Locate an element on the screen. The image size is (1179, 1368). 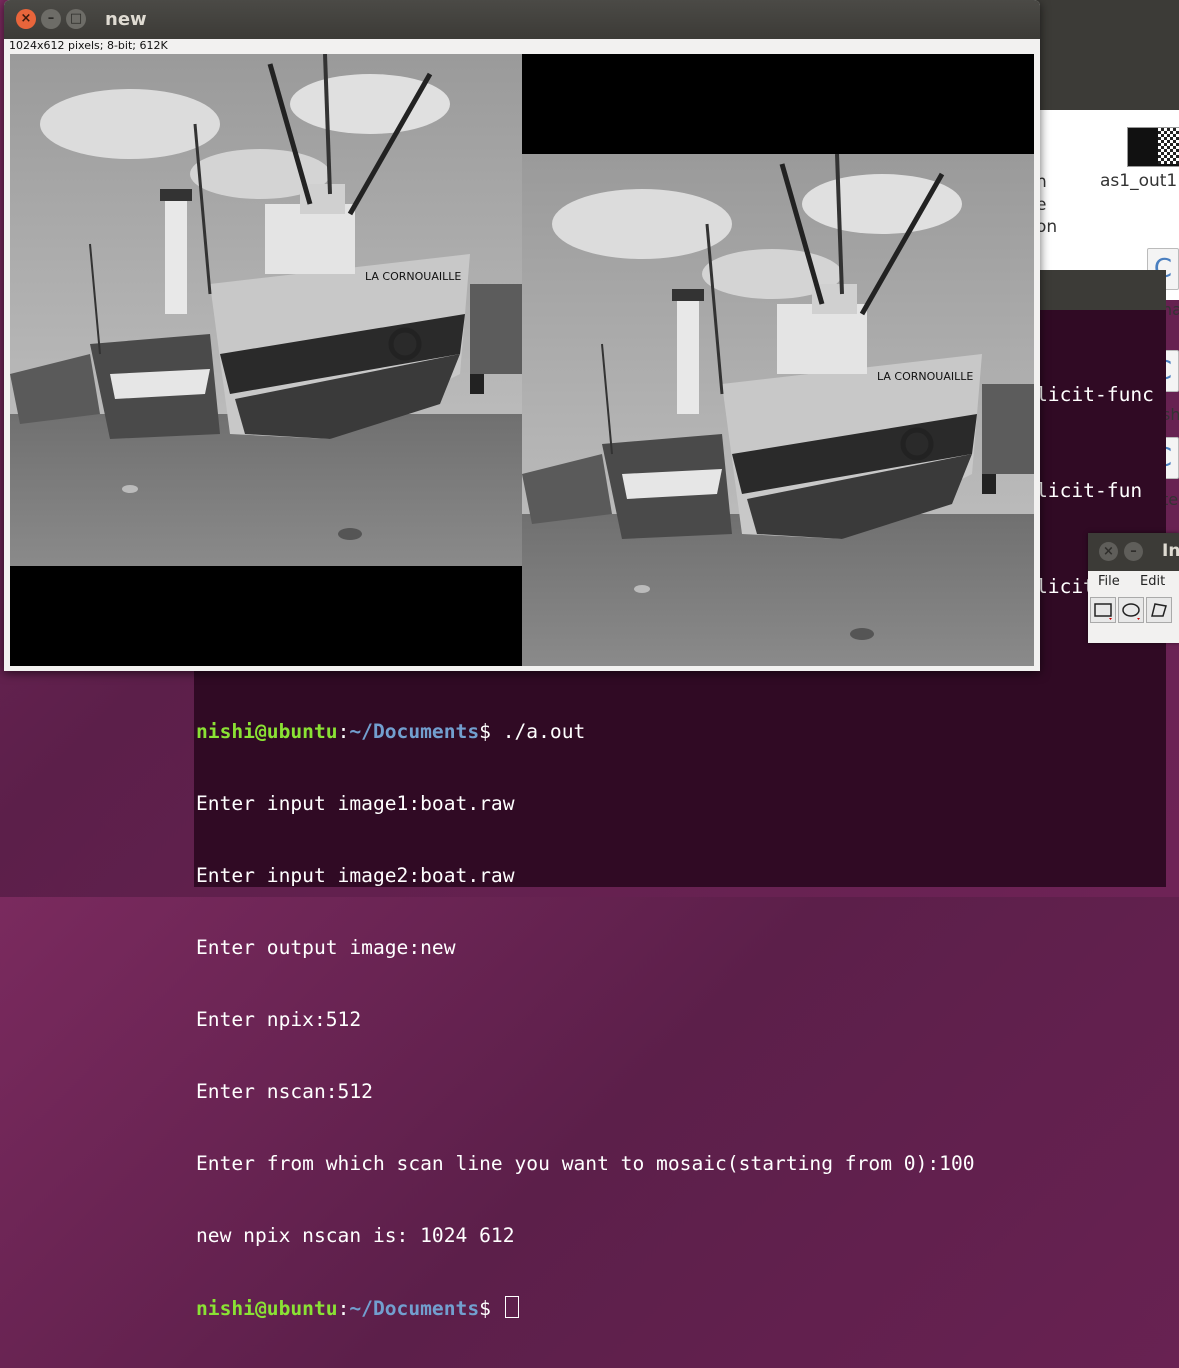
tool-buttons is located at coordinates (1134, 610).